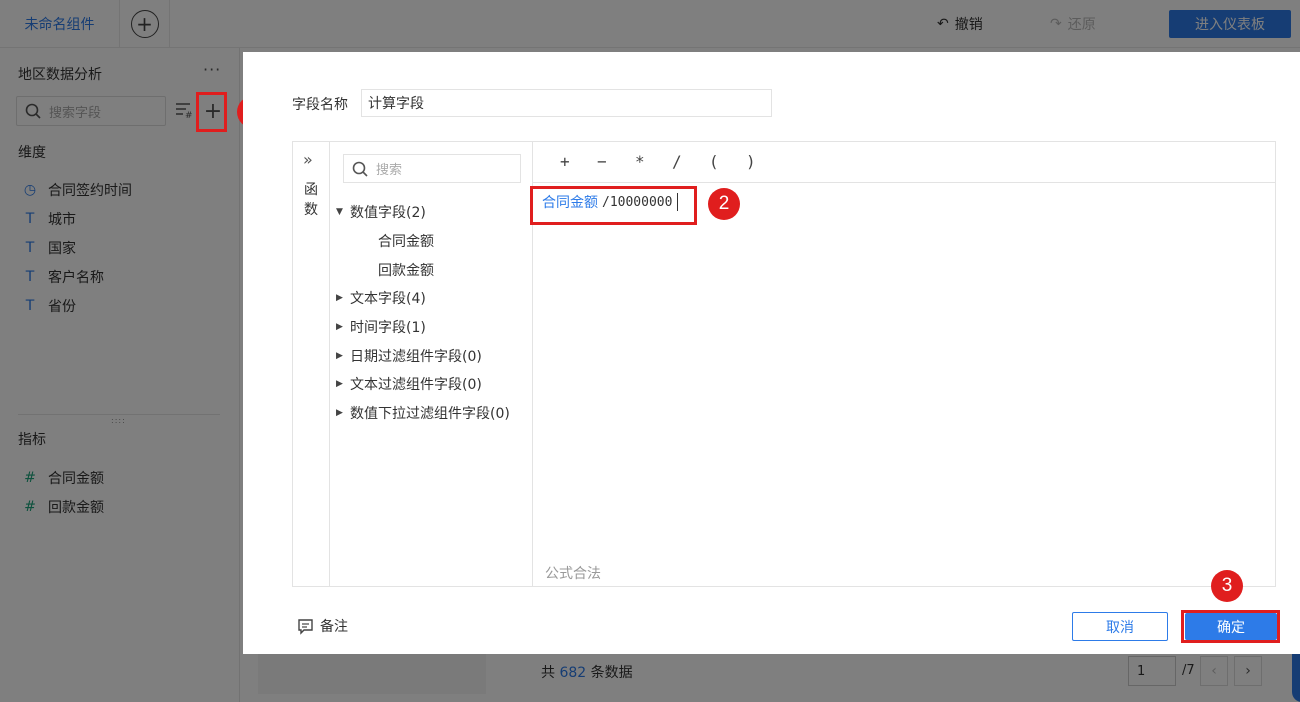 The height and width of the screenshot is (702, 1300). I want to click on tree-node-label: 文本过滤组件字段(0), so click(416, 385).